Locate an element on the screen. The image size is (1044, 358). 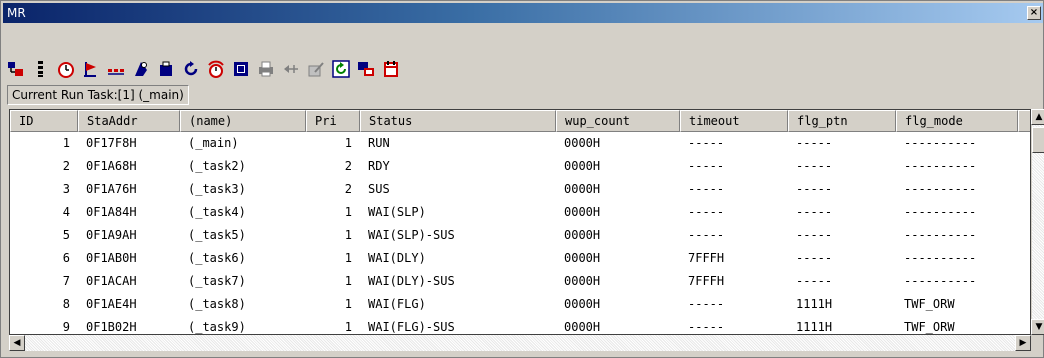
cell-name: (_task6) is located at coordinates (217, 258).